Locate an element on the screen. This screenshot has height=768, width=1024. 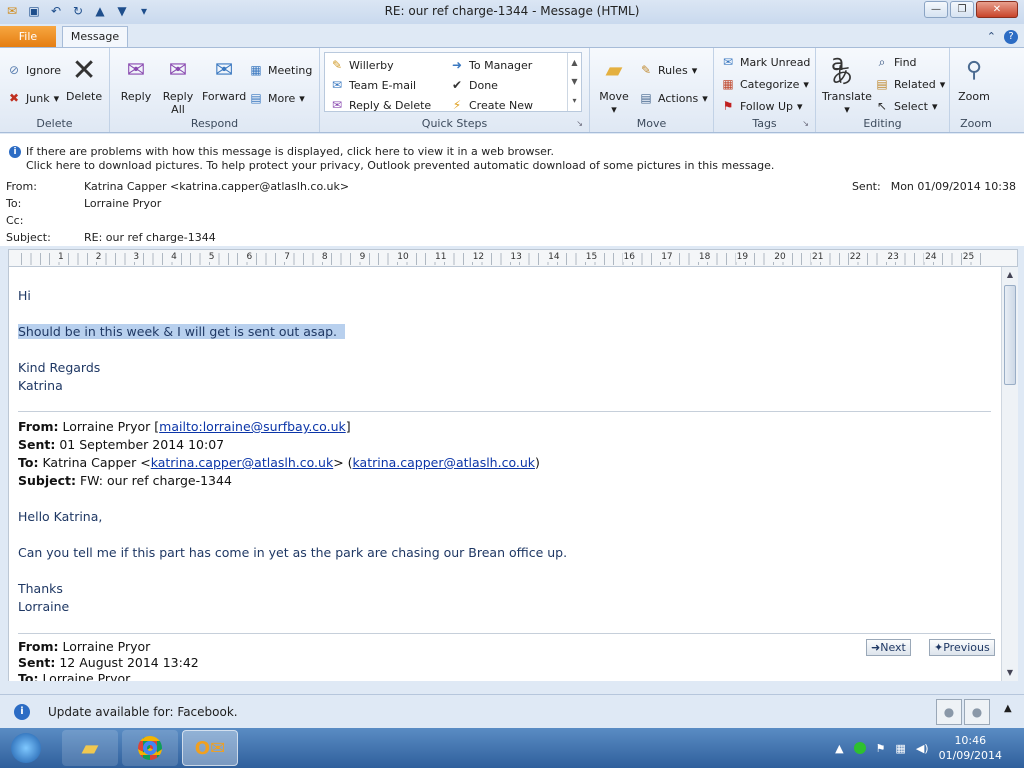
people-pane-avatar-2-icon: ● is located at coordinates (977, 712).